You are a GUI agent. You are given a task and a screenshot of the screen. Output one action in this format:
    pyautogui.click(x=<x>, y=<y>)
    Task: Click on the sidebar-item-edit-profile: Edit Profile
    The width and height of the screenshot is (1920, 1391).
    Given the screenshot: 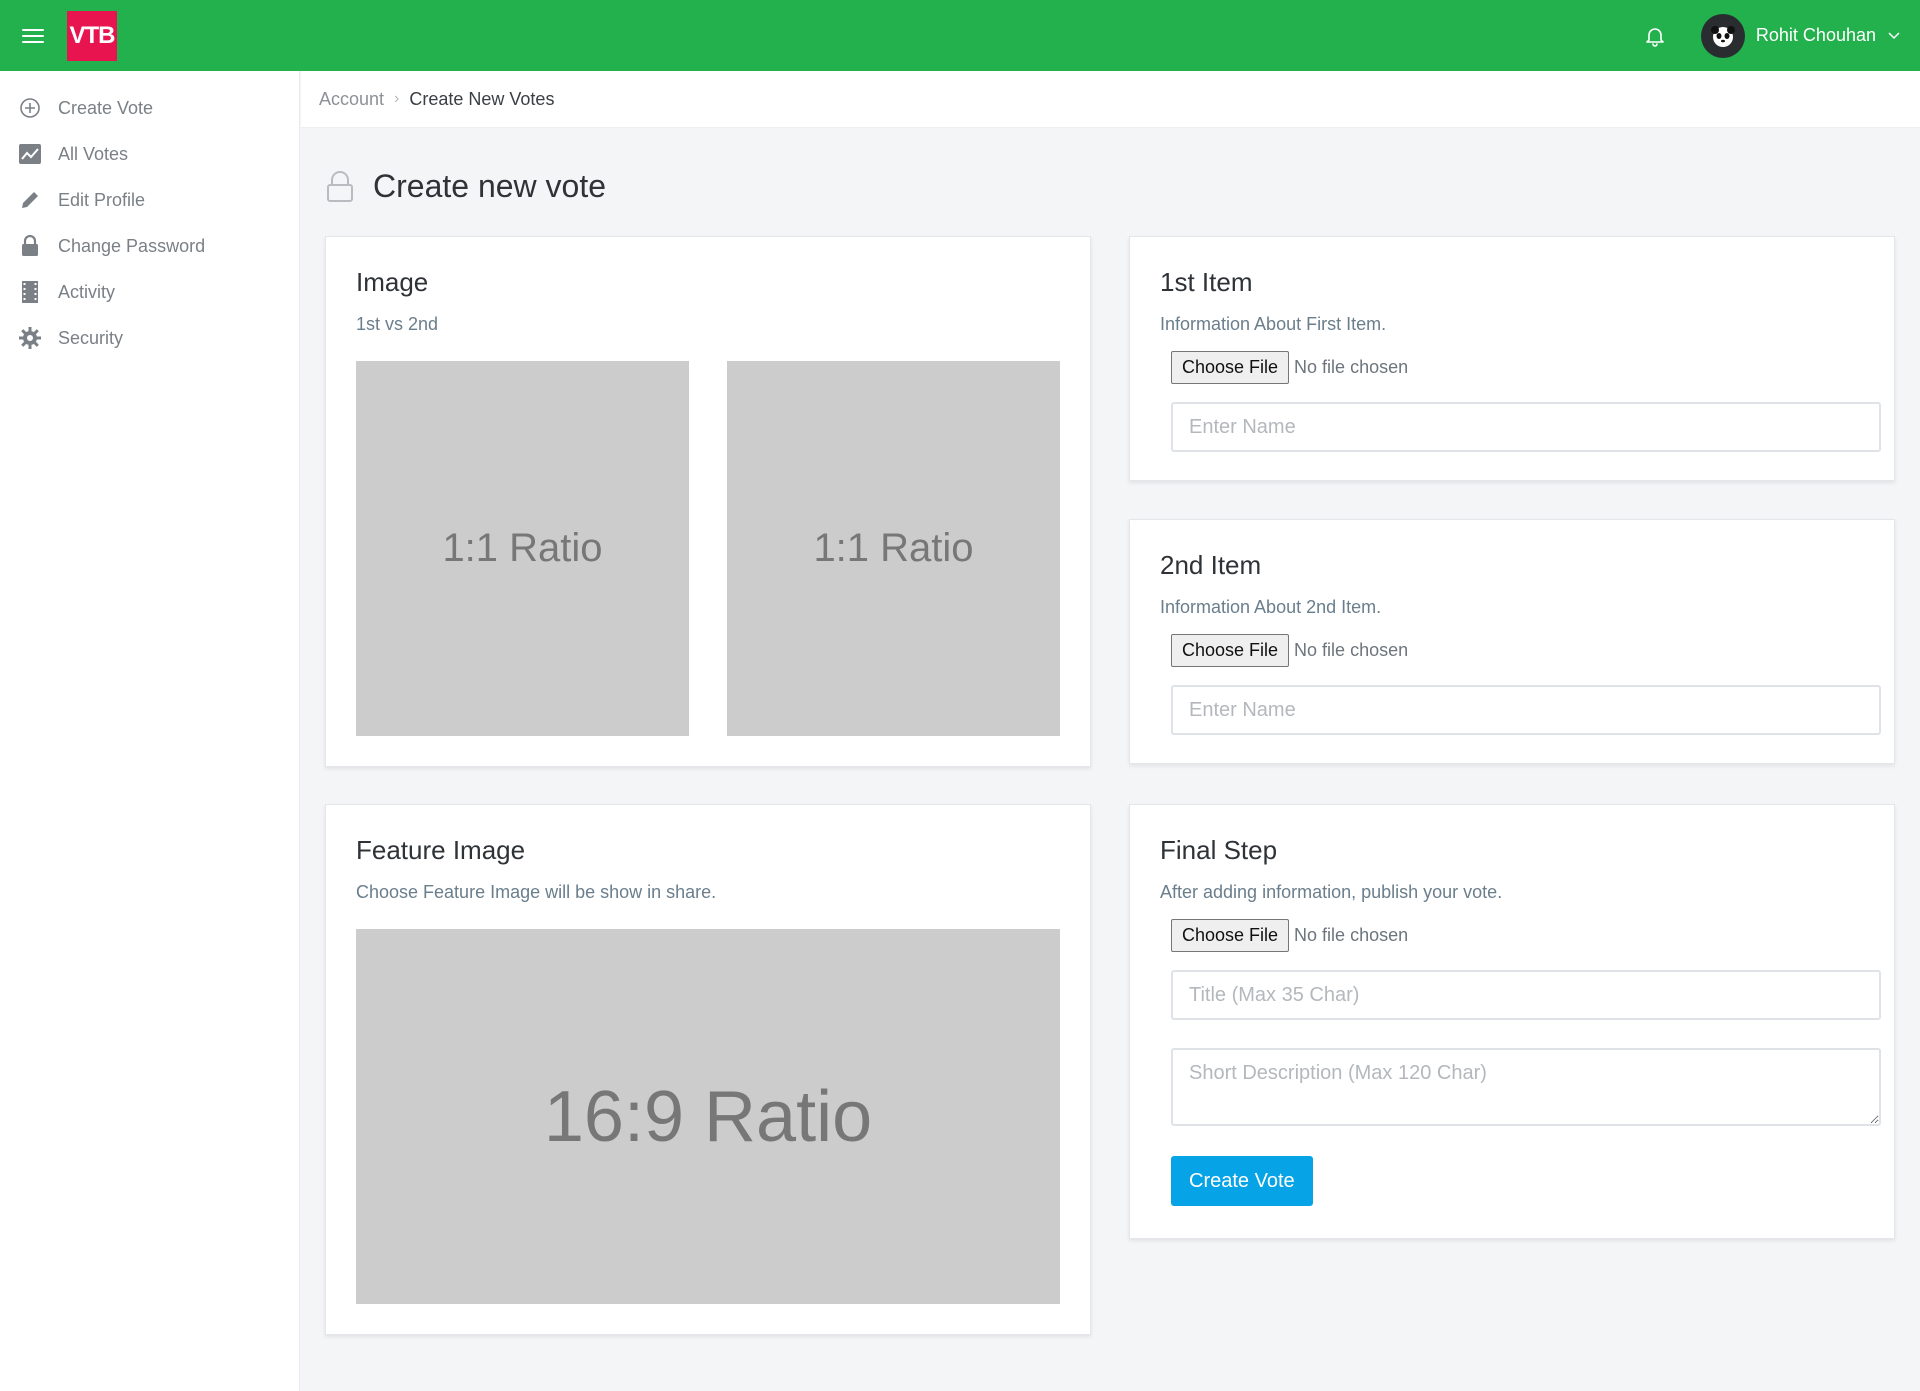 What is the action you would take?
    pyautogui.click(x=149, y=200)
    